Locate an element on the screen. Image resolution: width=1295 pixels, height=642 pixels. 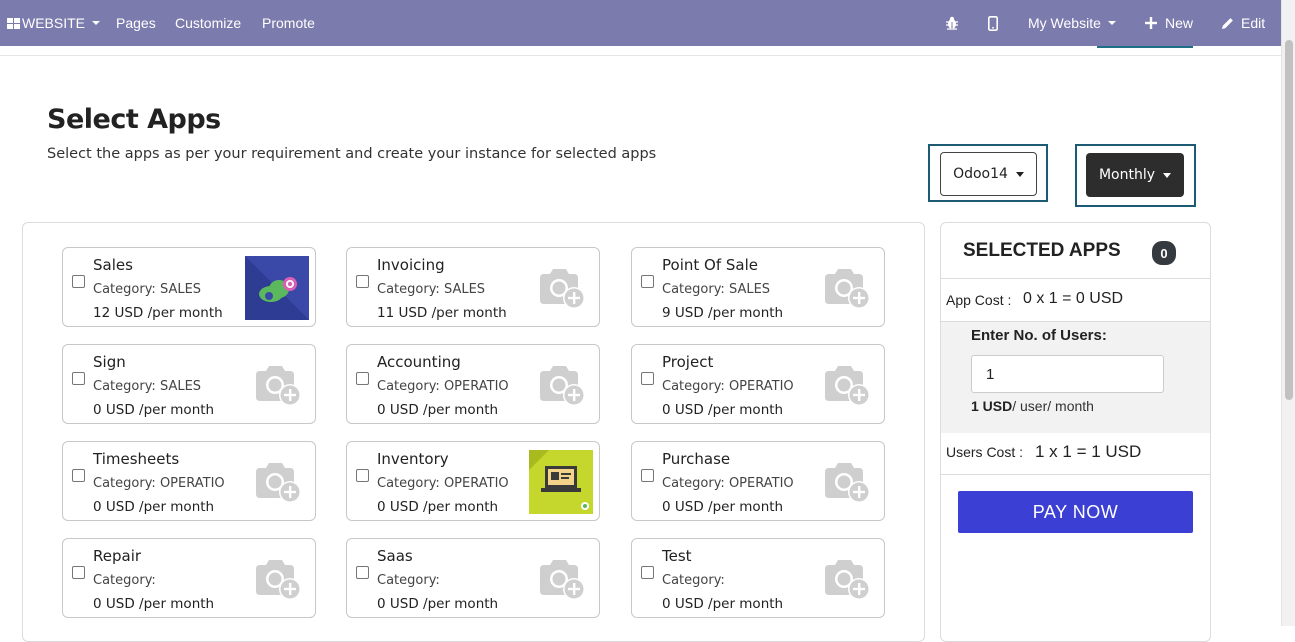
app-card: Test Category: 0 USD /per month is located at coordinates (758, 578).